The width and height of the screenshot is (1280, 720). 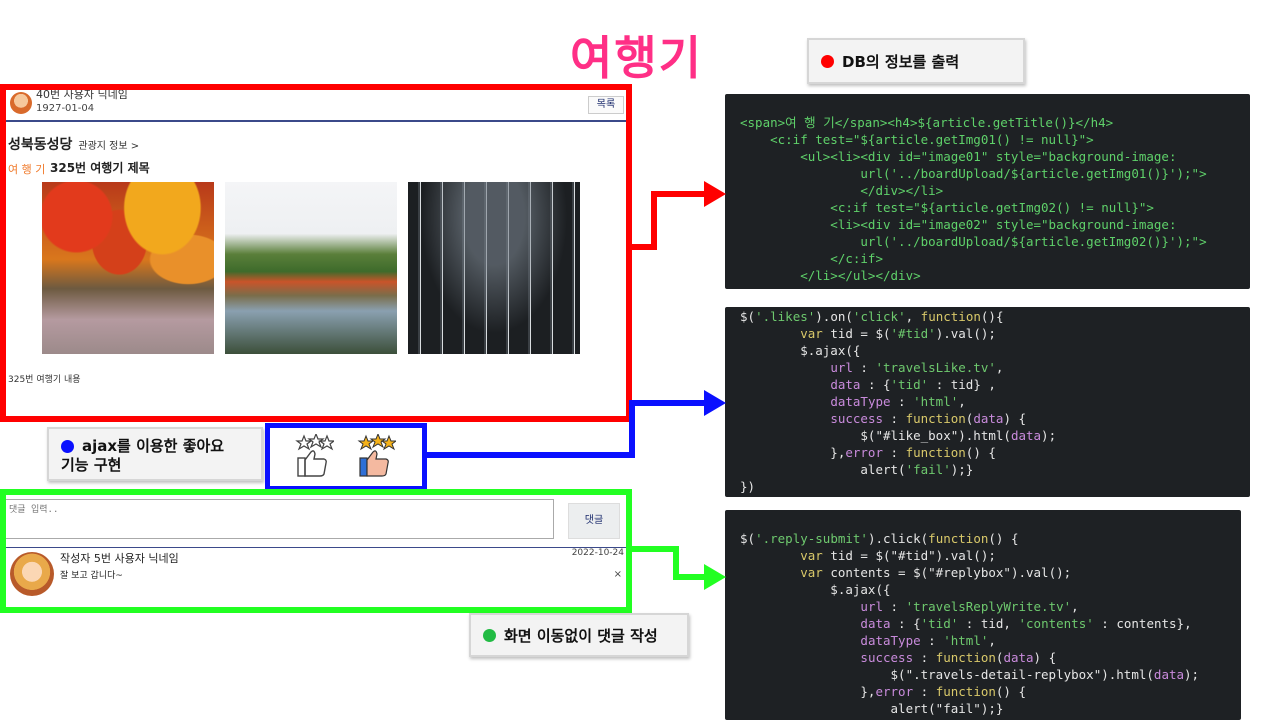 What do you see at coordinates (314, 456) in the screenshot?
I see `thumbs-up-outline-icon` at bounding box center [314, 456].